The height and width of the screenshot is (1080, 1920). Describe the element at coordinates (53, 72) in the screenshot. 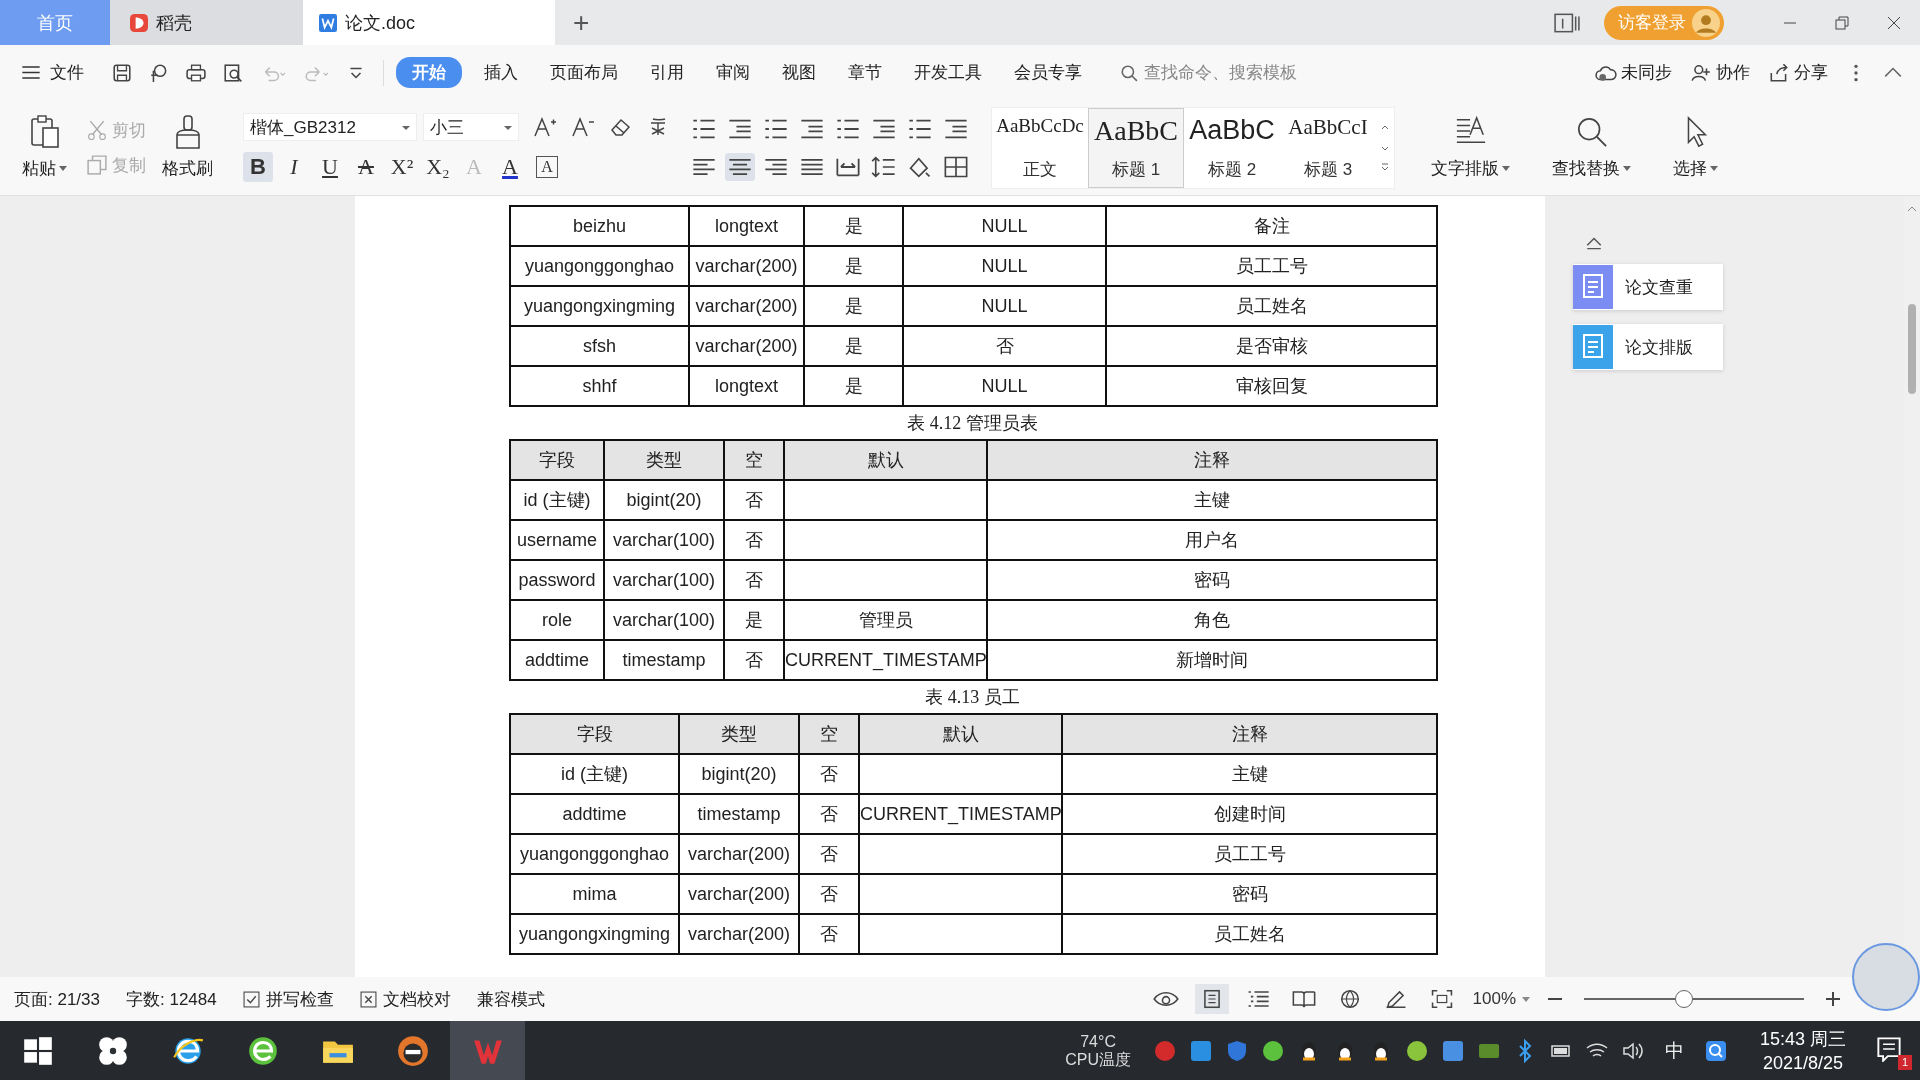

I see `file-menu: 文件` at that location.